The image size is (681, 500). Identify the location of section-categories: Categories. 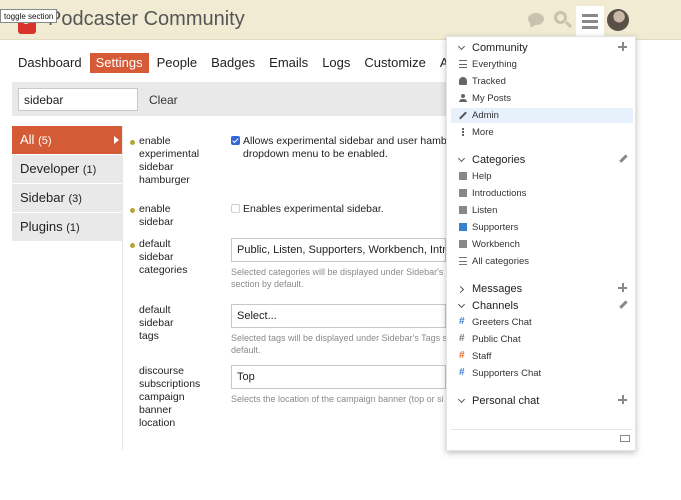
(542, 161).